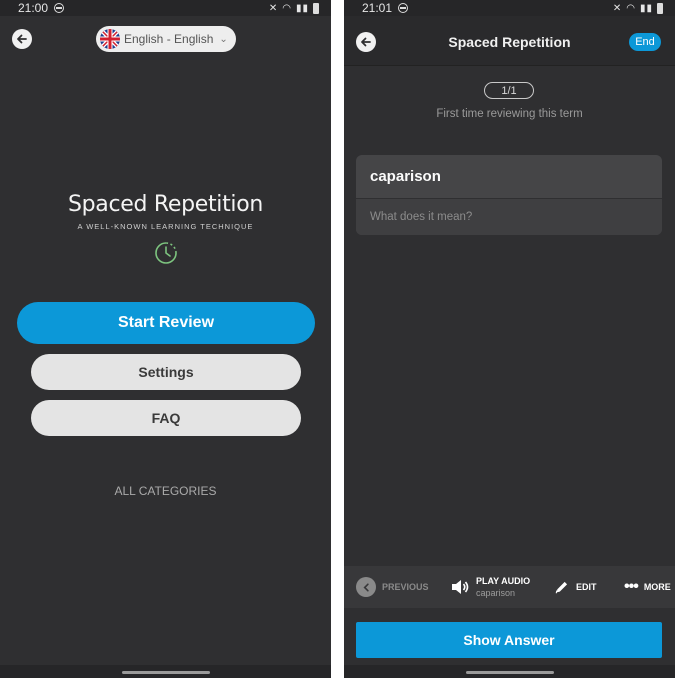 The height and width of the screenshot is (678, 675). What do you see at coordinates (33, 8) in the screenshot?
I see `status-time: 21:00` at bounding box center [33, 8].